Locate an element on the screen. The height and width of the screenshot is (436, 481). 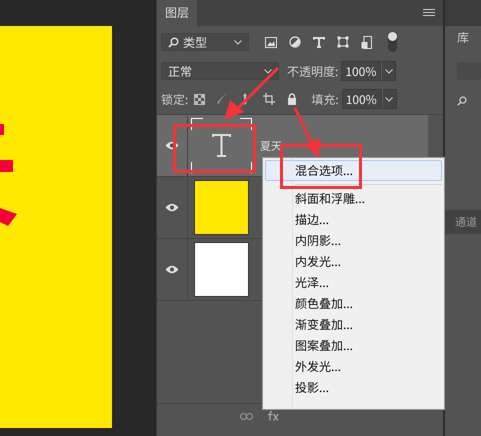
fill-label: 填充: is located at coordinates (325, 99).